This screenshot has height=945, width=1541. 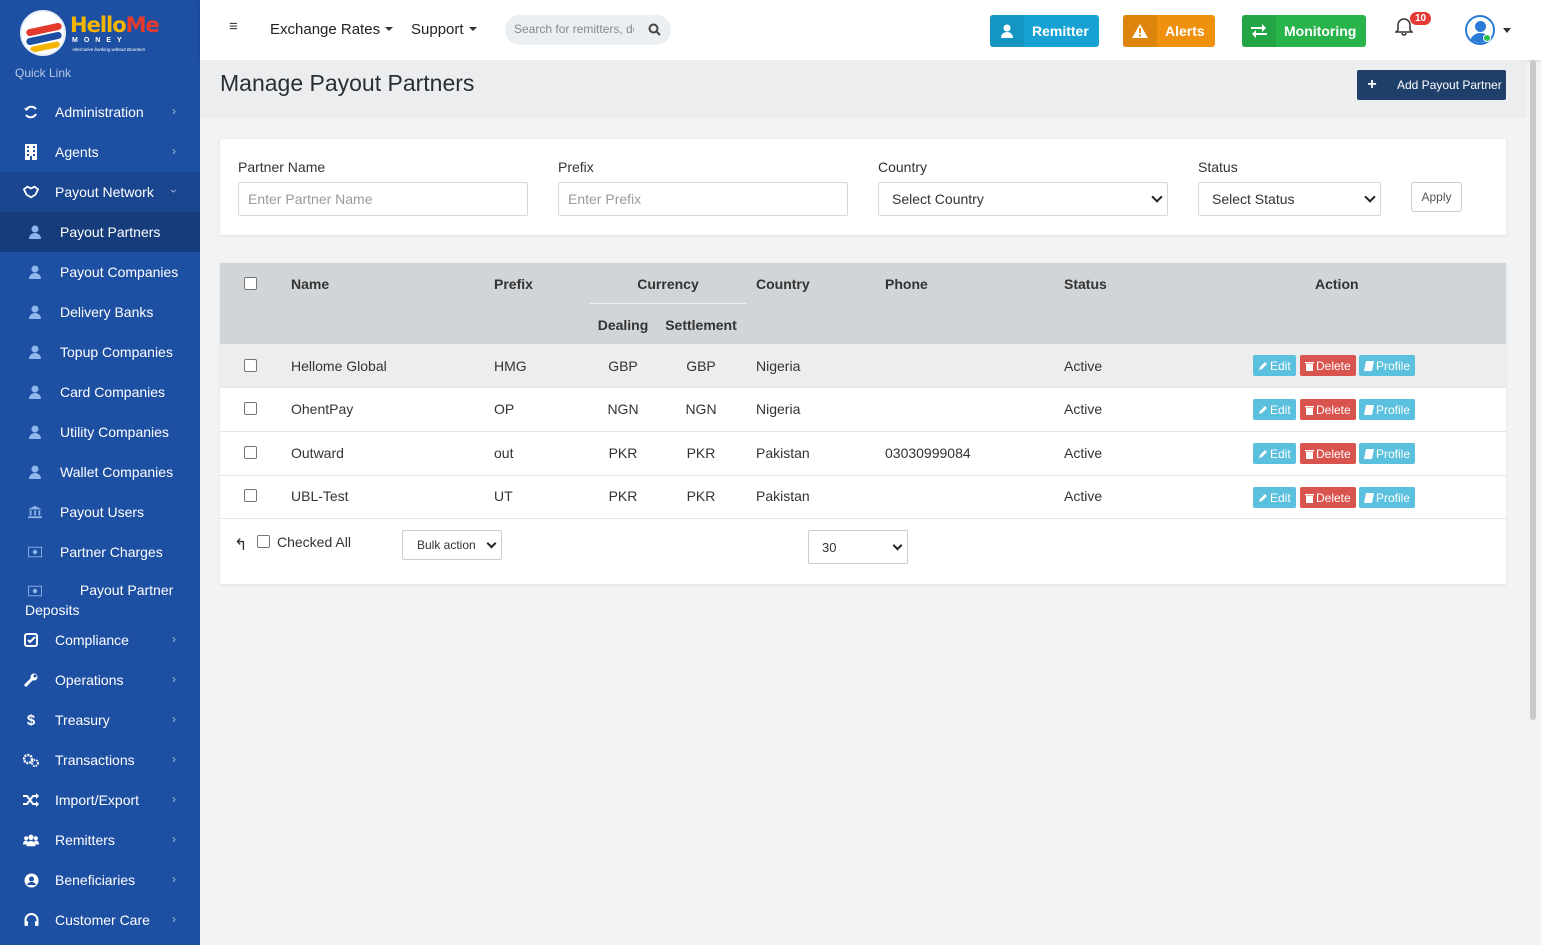 I want to click on check-square-icon, so click(x=31, y=640).